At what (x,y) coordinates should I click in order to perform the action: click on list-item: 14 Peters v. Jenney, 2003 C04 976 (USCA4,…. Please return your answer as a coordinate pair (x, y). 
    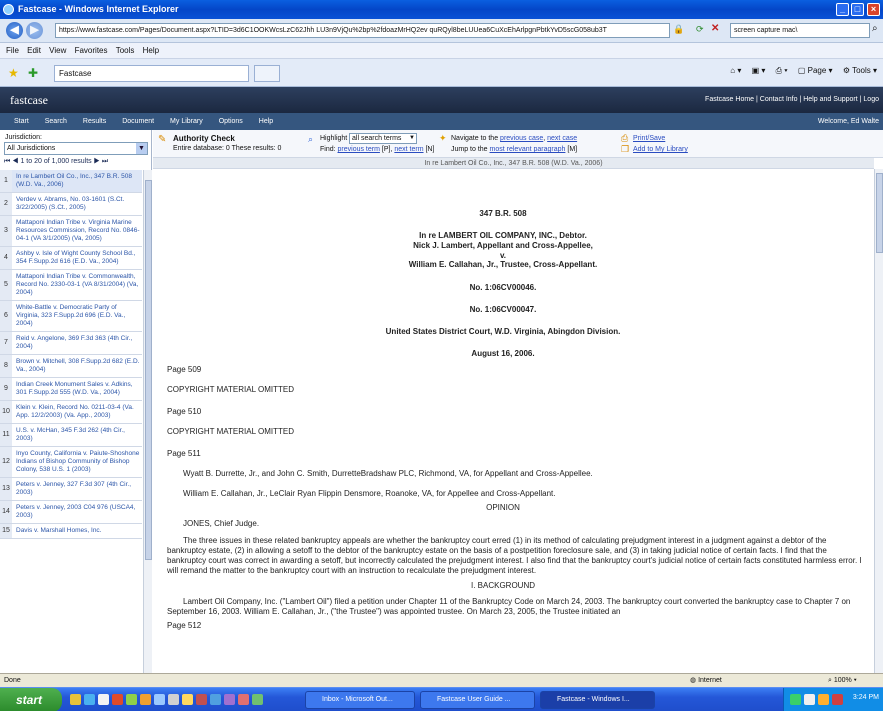
    Looking at the image, I should click on (71, 512).